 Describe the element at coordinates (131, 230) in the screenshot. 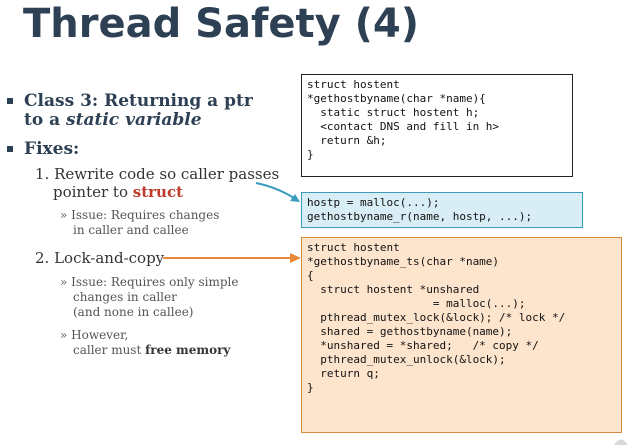

I see `fix1-issue-line2: in caller and callee` at that location.